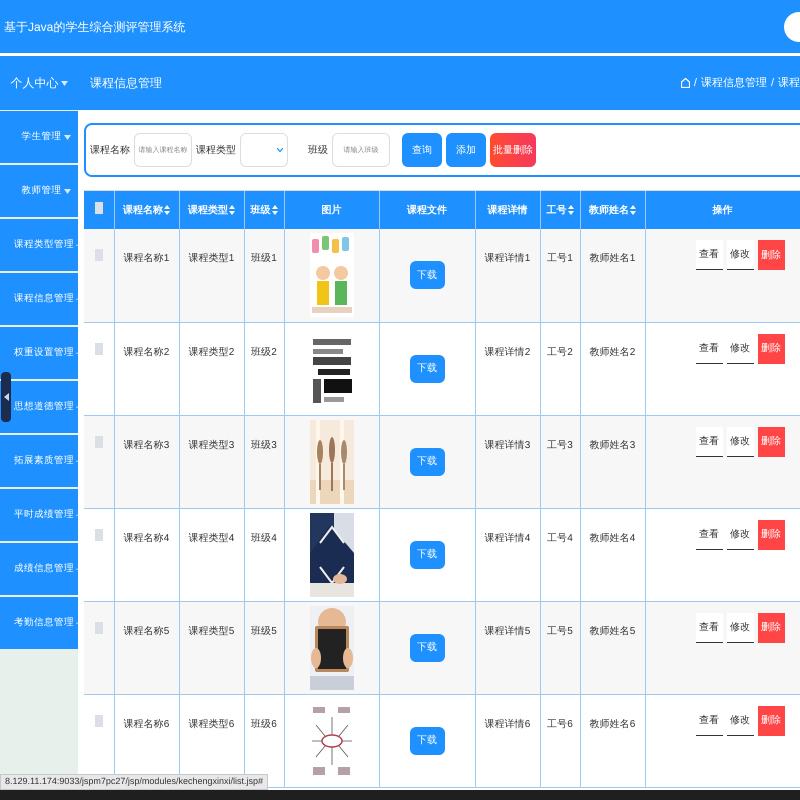 The width and height of the screenshot is (800, 800). Describe the element at coordinates (613, 445) in the screenshot. I see `table-cell: 教师姓名3` at that location.